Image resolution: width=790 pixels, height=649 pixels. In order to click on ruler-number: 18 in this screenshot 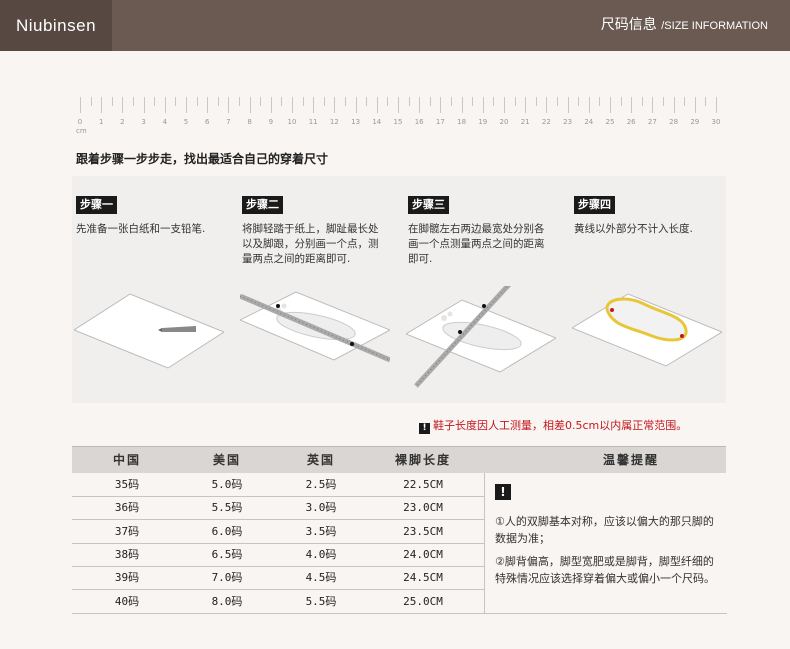, I will do `click(462, 122)`.